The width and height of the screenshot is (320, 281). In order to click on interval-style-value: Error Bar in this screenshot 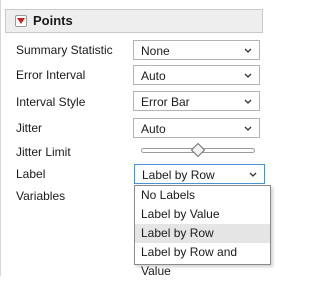, I will do `click(165, 102)`.